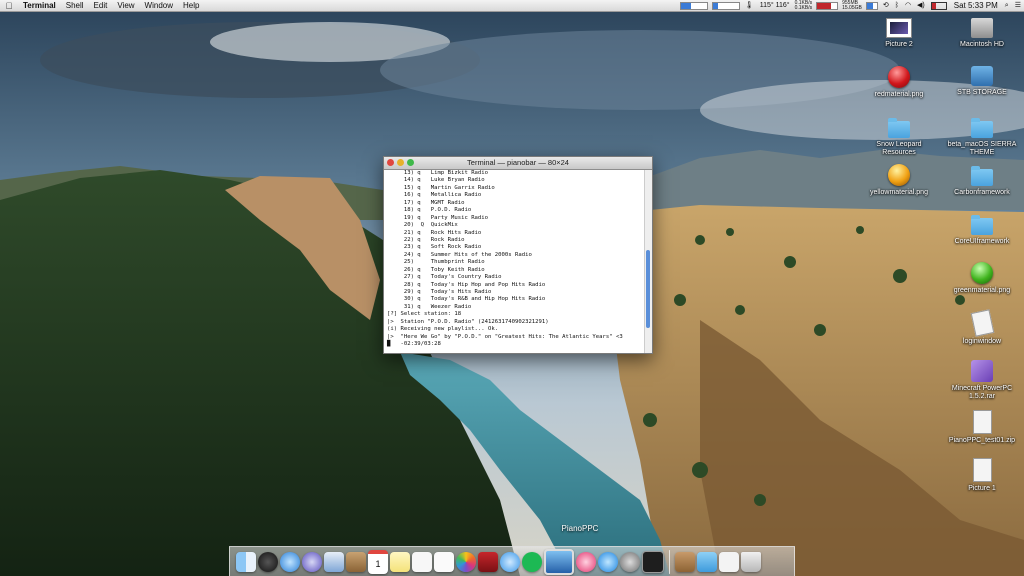  I want to click on desktop-icon-redmaterial: redmaterial.png, so click(899, 82).